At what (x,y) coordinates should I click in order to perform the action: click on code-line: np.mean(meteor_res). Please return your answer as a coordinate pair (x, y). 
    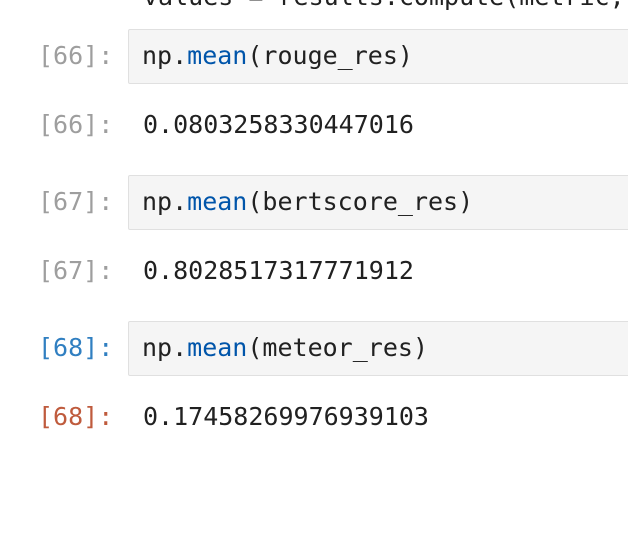
    Looking at the image, I should click on (285, 348).